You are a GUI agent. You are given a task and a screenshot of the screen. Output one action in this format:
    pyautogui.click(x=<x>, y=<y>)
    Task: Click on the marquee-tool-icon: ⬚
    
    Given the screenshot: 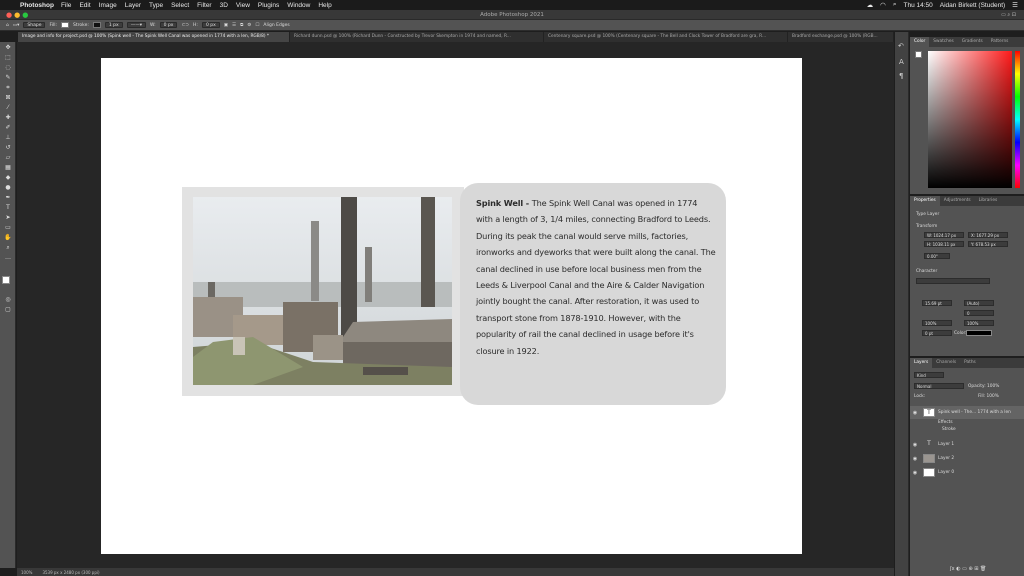 What is the action you would take?
    pyautogui.click(x=8, y=58)
    